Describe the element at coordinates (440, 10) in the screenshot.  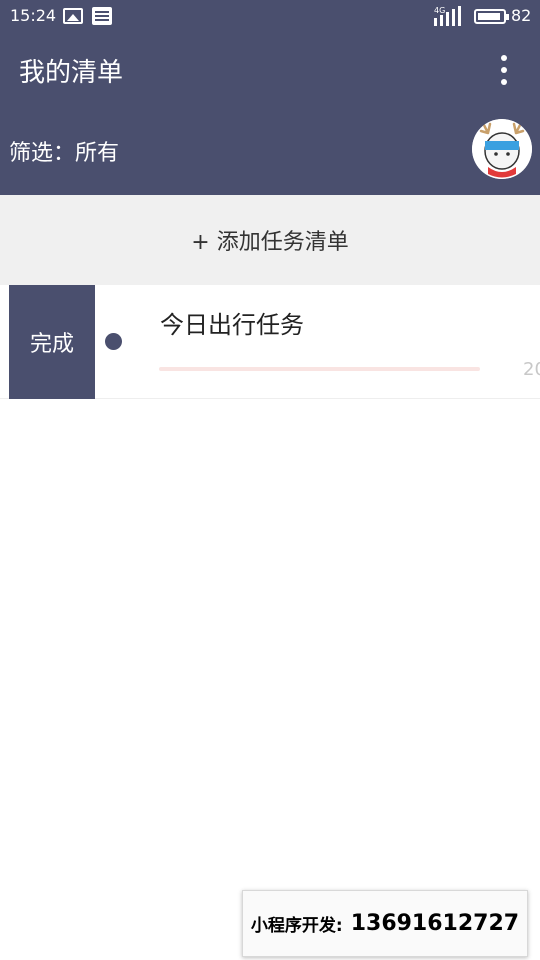
I see `network-type: 4G` at that location.